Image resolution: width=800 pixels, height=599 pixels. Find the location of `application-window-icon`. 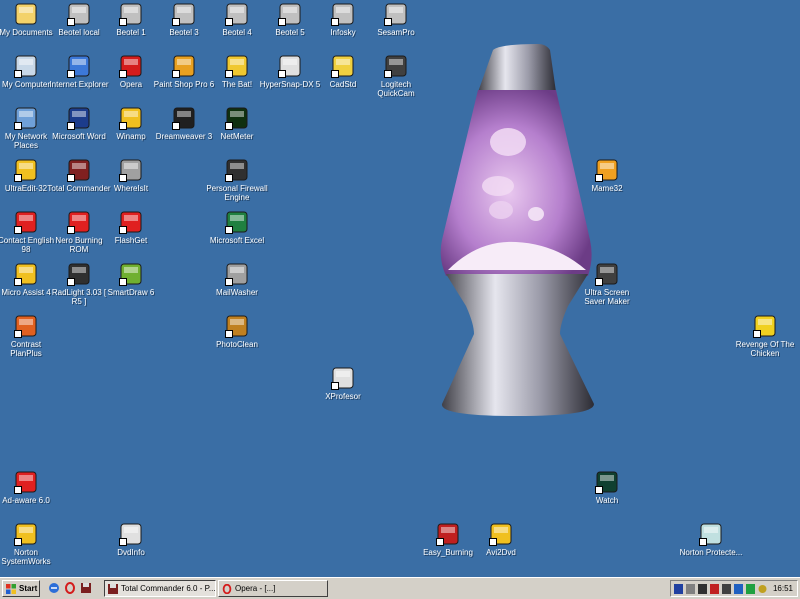

application-window-icon is located at coordinates (343, 378).